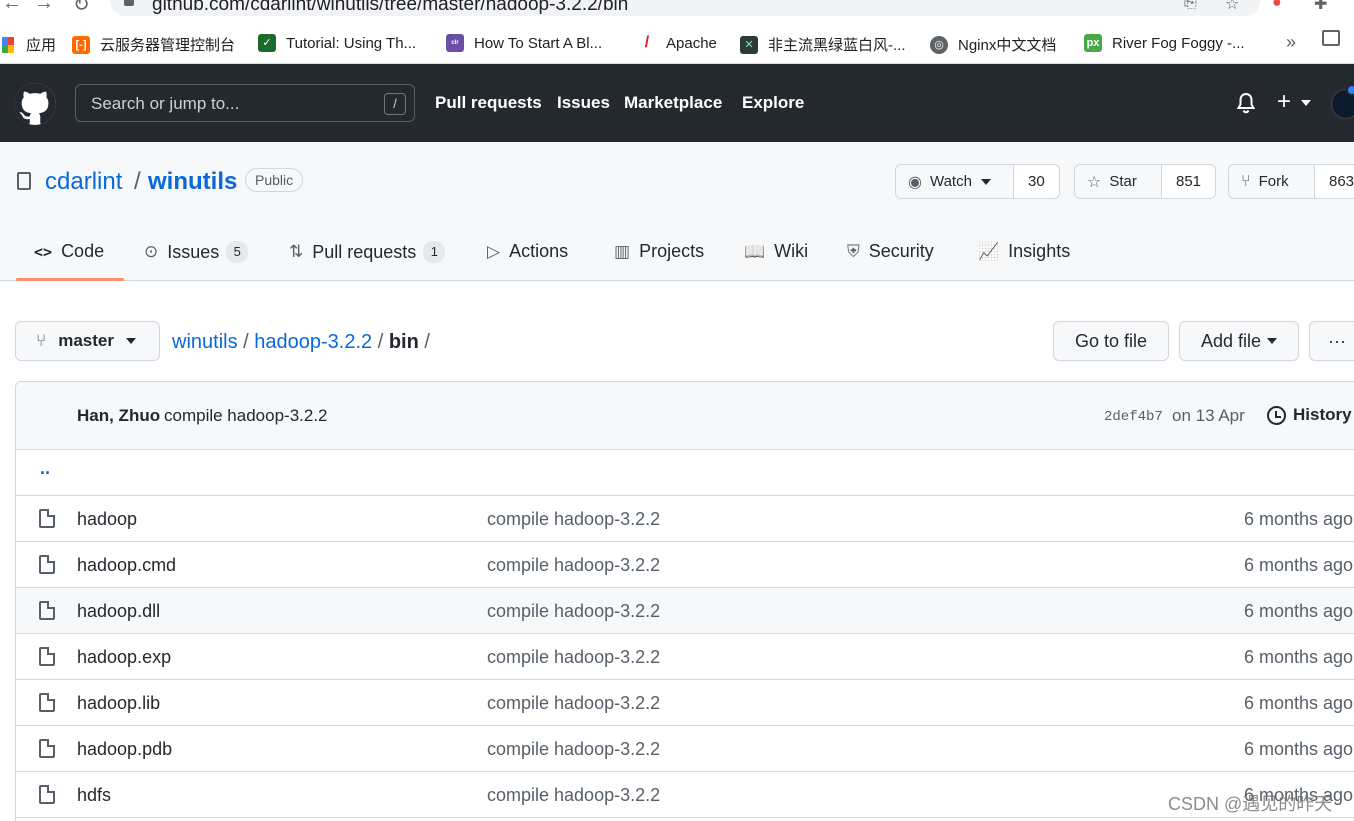 The width and height of the screenshot is (1354, 821). I want to click on file-name-link: hadoop.pdb, so click(124, 749).